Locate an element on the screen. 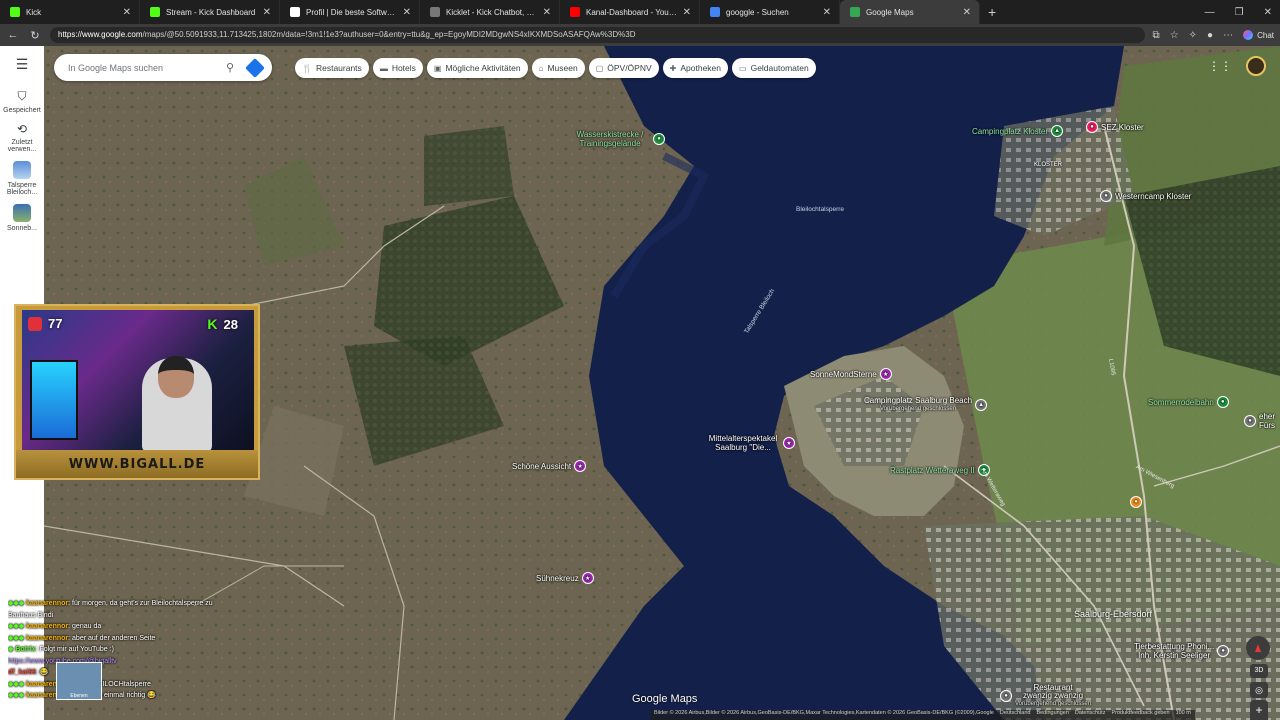  menu-icon: ☰ is located at coordinates (22, 64).